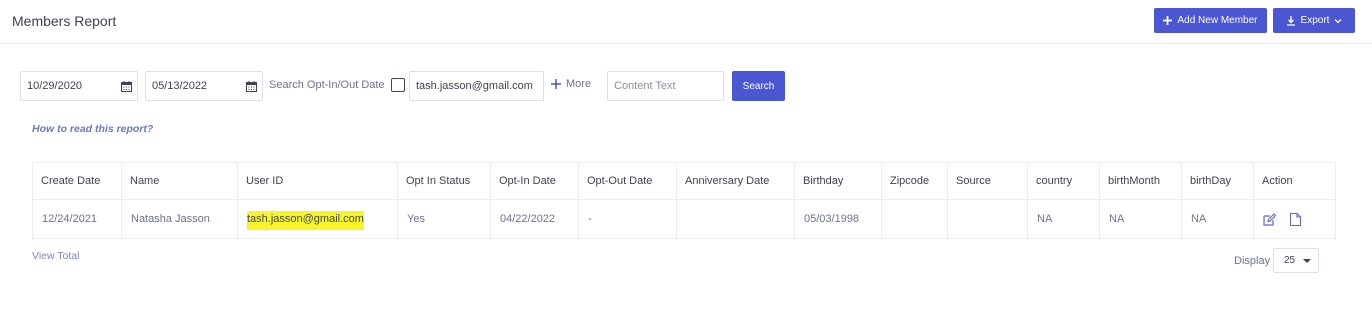  I want to click on column-header: Action, so click(1294, 181).